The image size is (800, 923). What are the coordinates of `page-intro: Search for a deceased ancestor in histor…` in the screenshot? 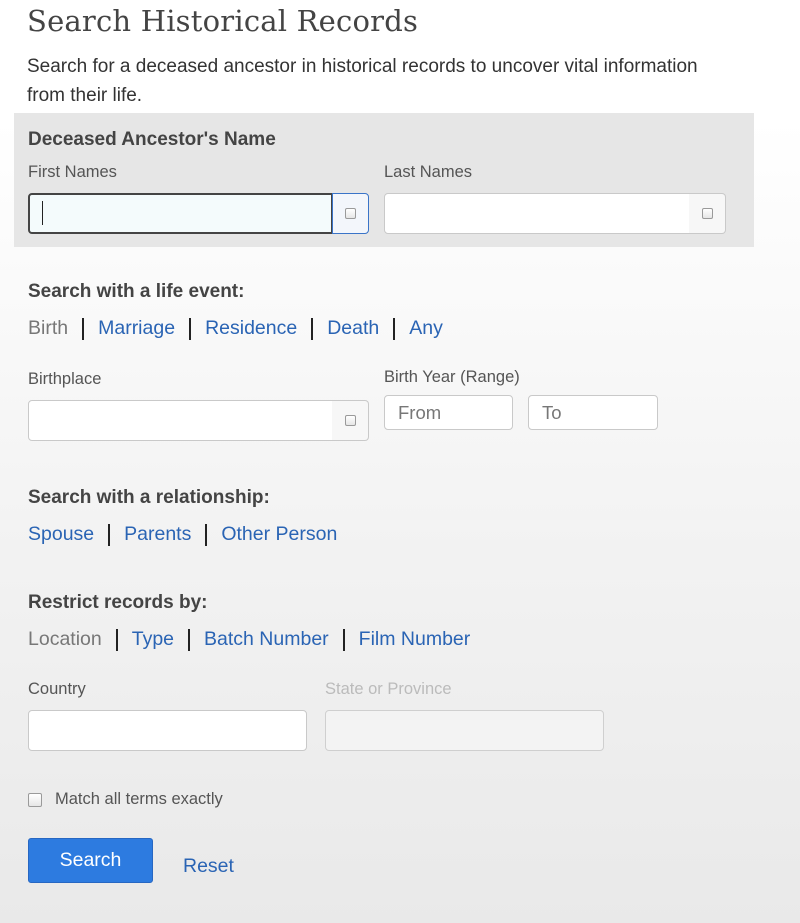 It's located at (362, 81).